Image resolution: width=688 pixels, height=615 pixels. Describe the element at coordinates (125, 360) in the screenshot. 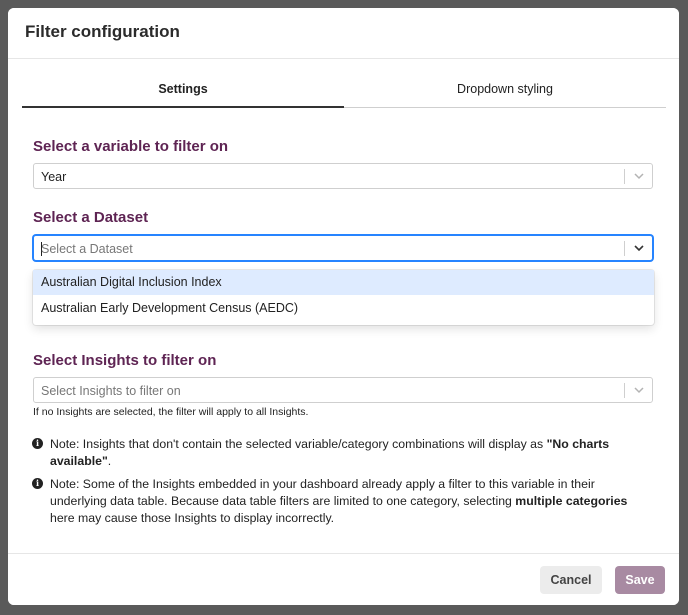

I see `insights-section-label: Select Insights to filter on` at that location.